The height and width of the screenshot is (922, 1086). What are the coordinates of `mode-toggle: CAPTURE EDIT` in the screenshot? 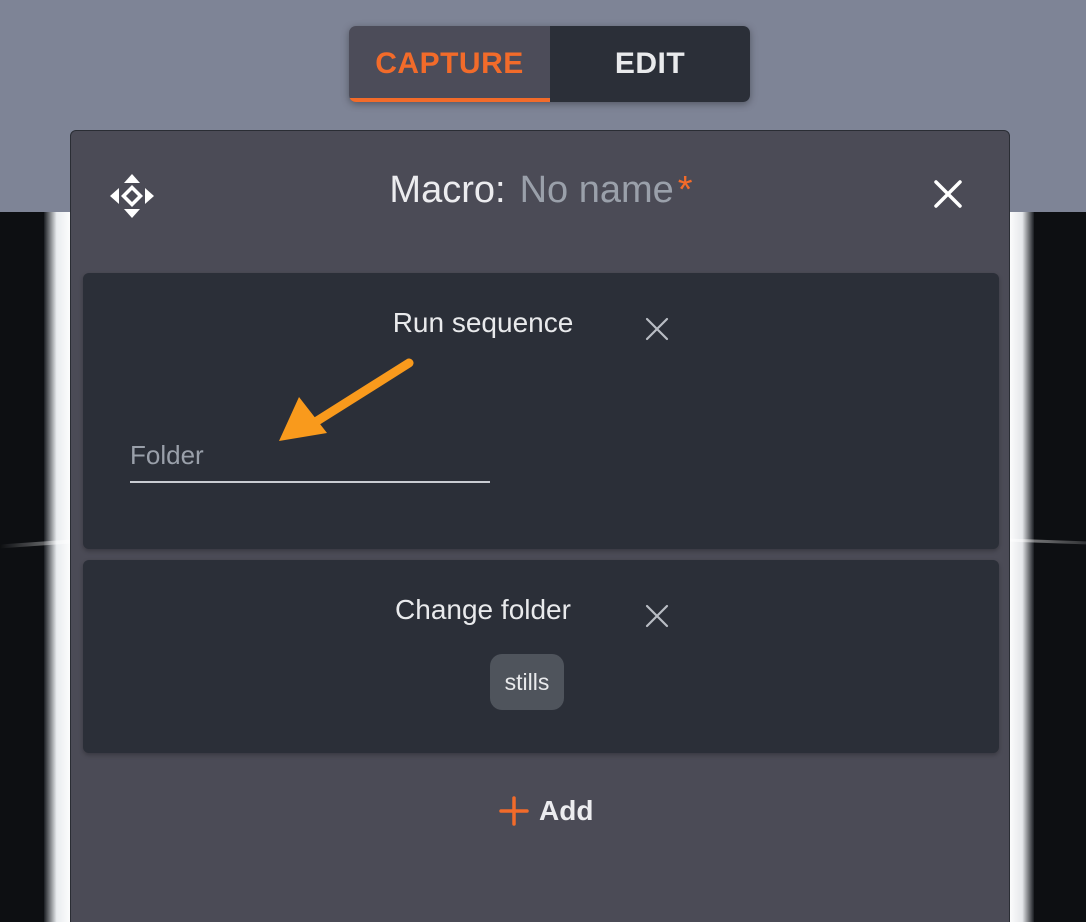 It's located at (549, 64).